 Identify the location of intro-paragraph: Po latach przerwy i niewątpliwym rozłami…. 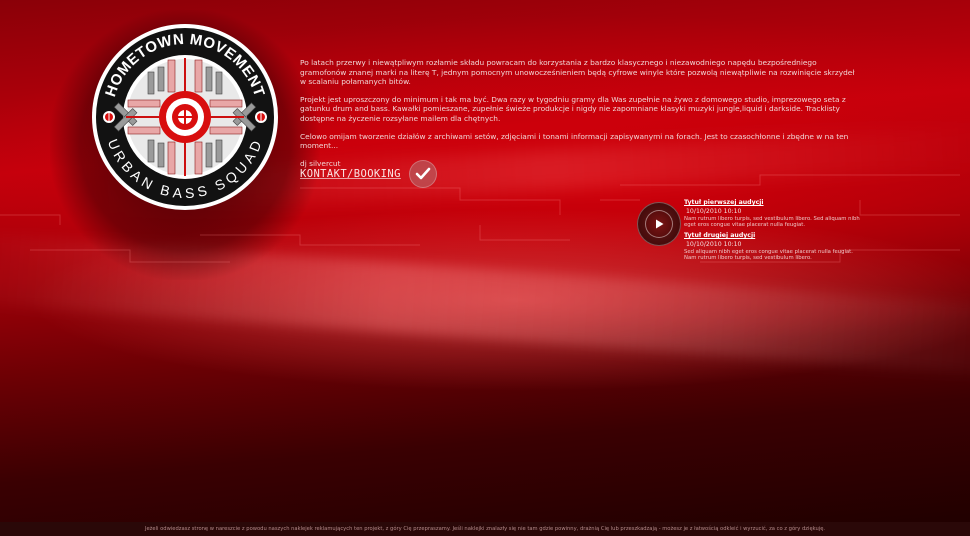
(577, 72).